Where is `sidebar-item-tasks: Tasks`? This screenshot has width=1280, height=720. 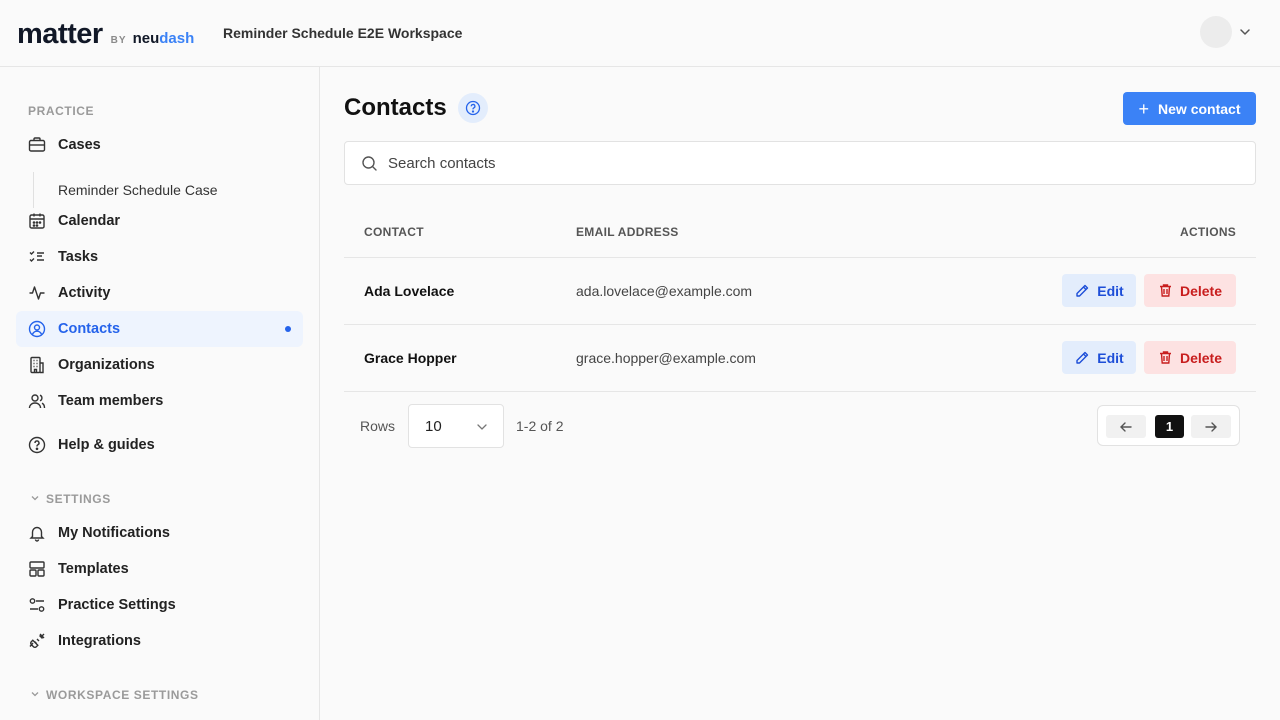
sidebar-item-tasks: Tasks is located at coordinates (159, 257).